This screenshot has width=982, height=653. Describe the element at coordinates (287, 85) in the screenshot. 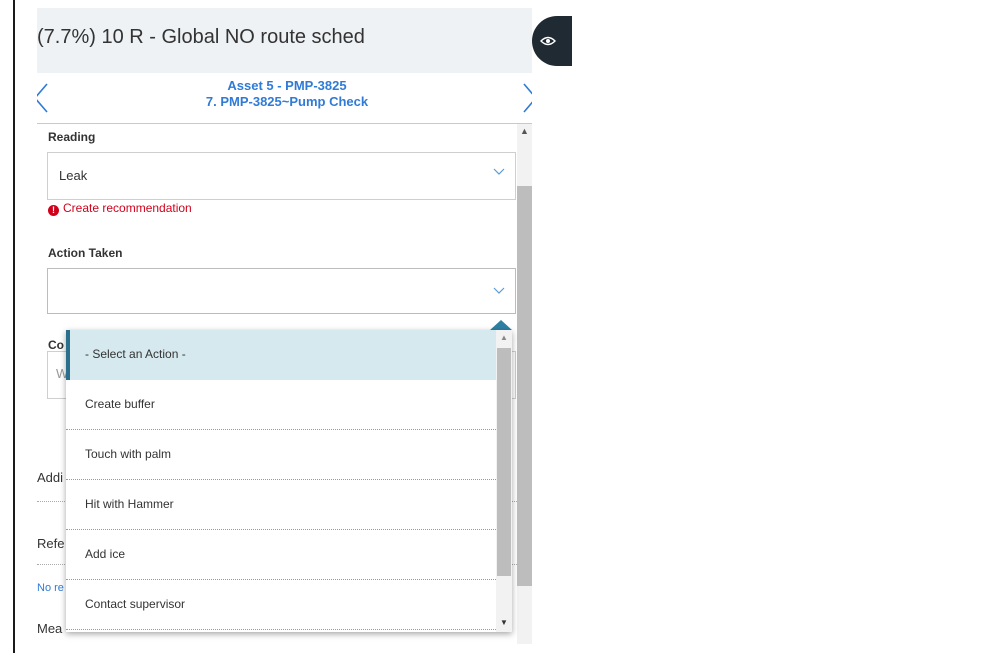

I see `asset-name: Asset 5 - PMP-3825` at that location.